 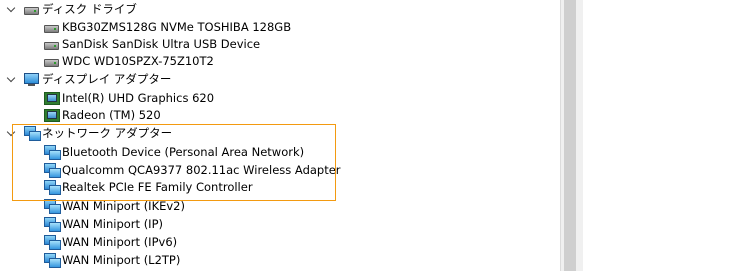 I want to click on device-label: WDC WD10SPZX-75Z10T2, so click(x=138, y=61).